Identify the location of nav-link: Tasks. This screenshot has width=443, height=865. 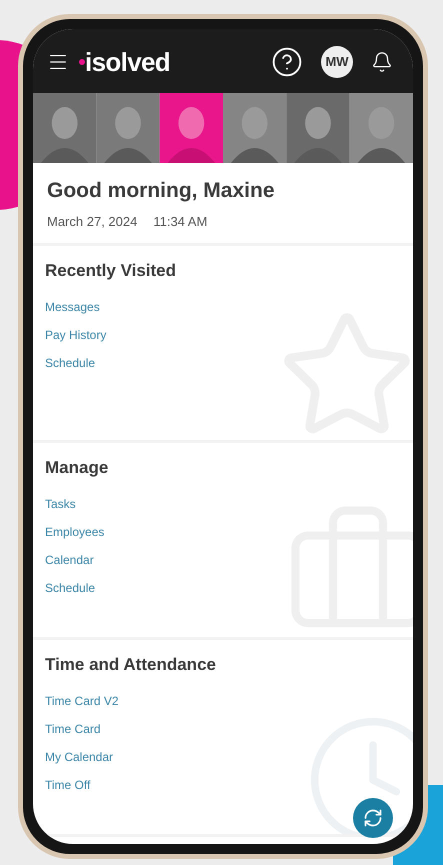
(60, 504).